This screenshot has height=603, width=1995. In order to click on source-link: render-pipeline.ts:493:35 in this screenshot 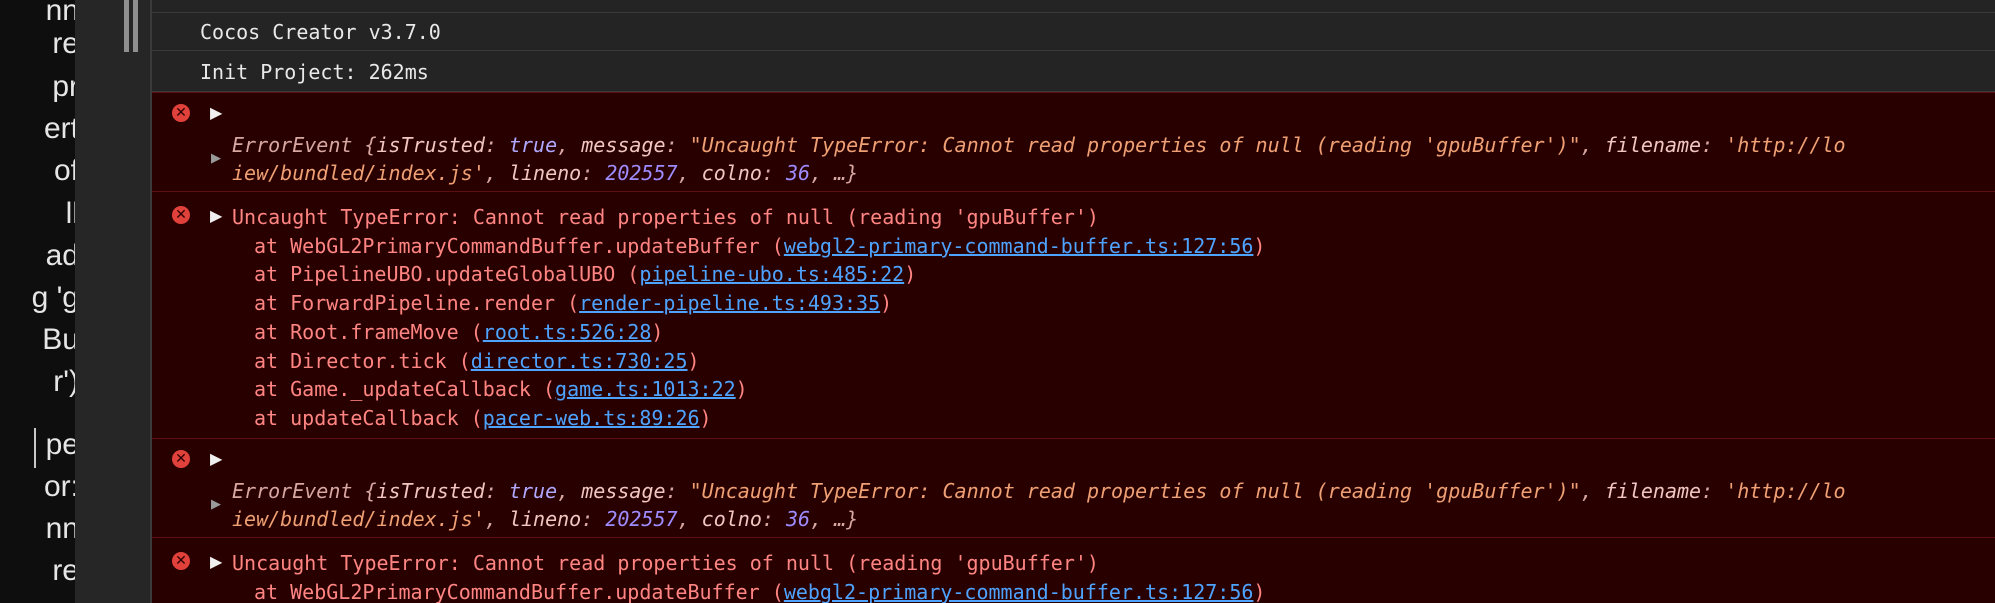, I will do `click(729, 303)`.